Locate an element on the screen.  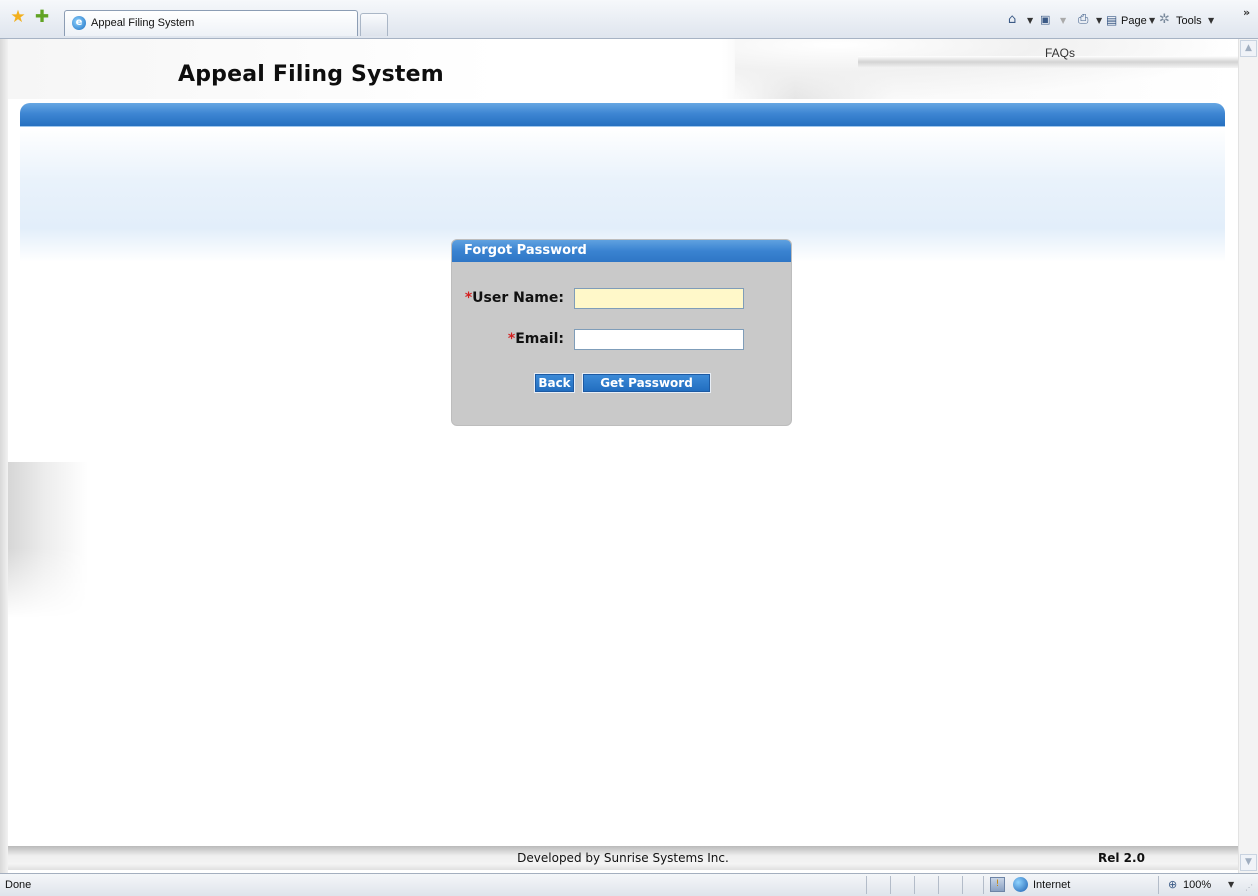
browser-tab-active: e Appeal Filing System is located at coordinates (211, 23).